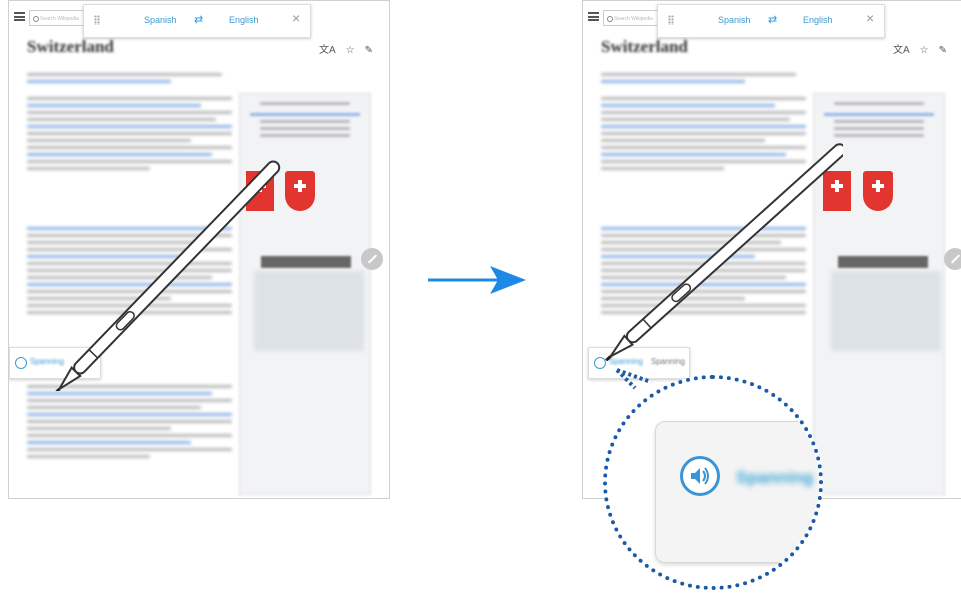 The height and width of the screenshot is (594, 961). I want to click on arrow-icon, so click(477, 280).